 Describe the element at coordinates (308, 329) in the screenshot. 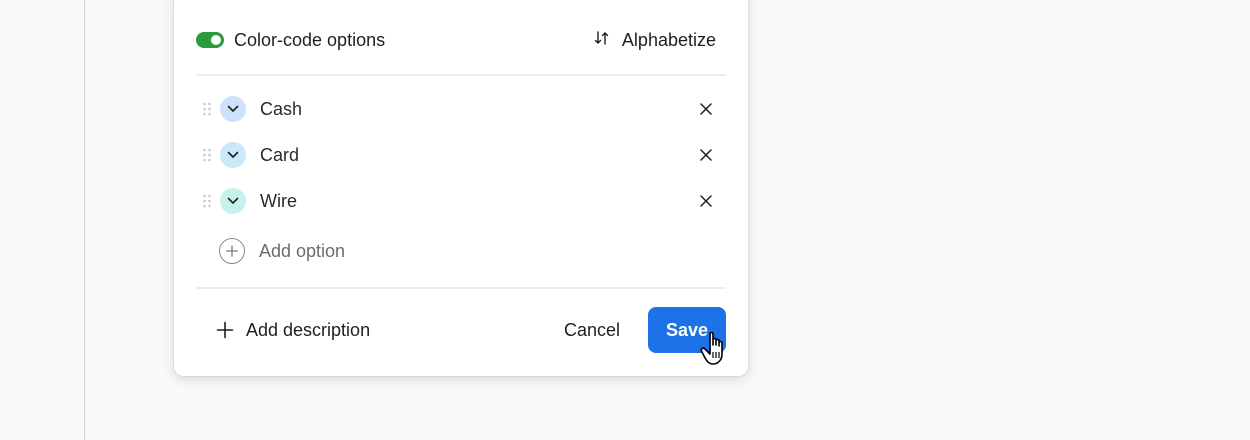

I see `add-description-label: Add description` at that location.